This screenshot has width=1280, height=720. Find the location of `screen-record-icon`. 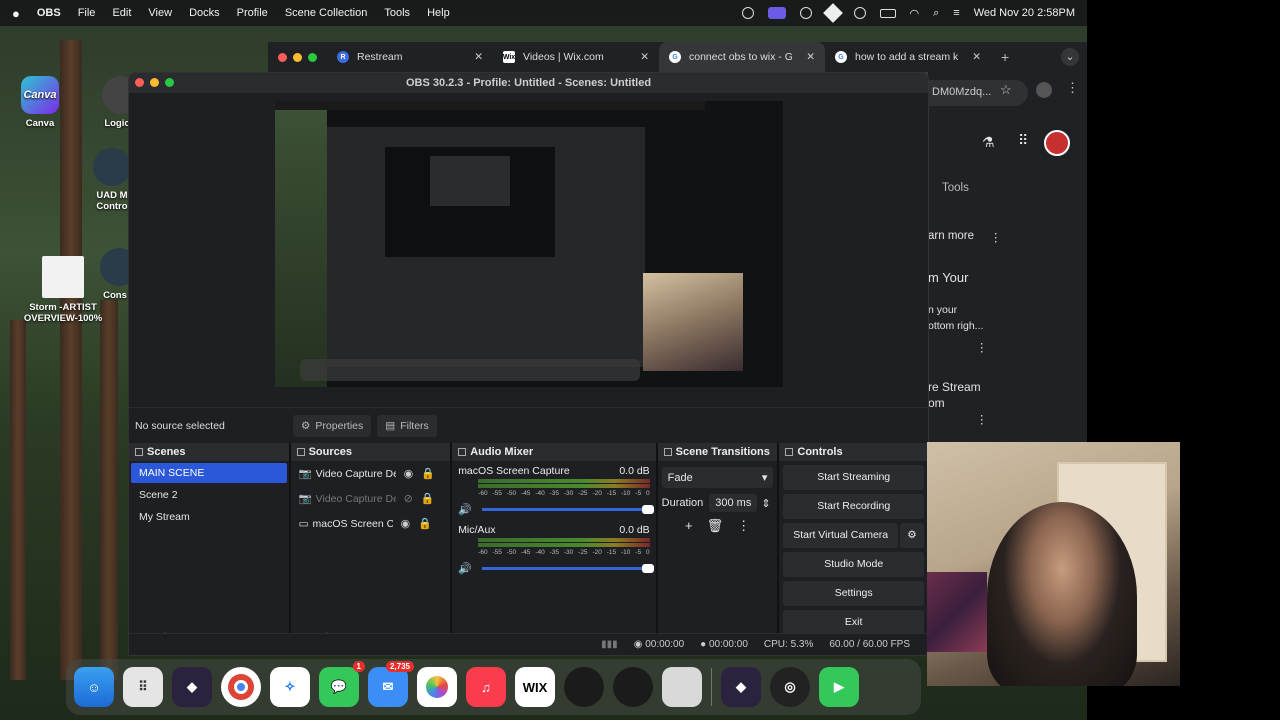

screen-record-icon is located at coordinates (776, 13).